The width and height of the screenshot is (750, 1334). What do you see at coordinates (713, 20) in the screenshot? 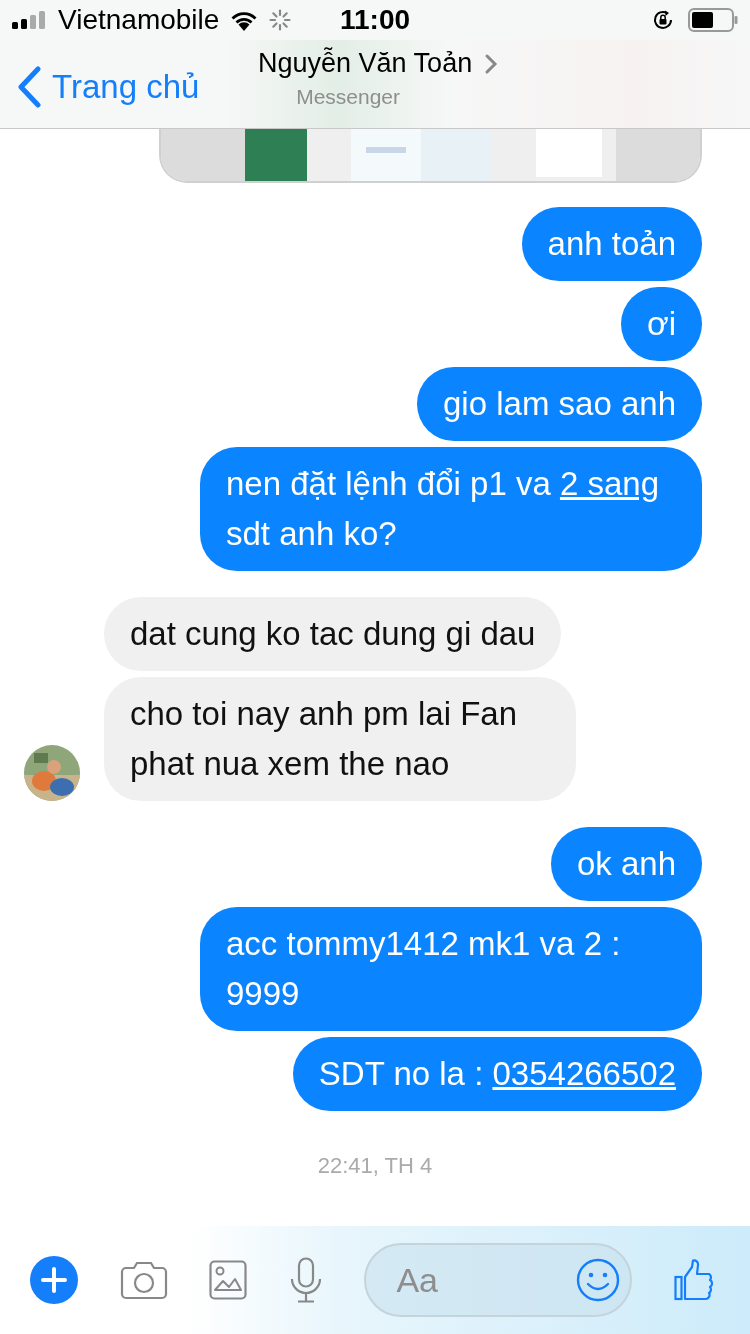
I see `battery-icon` at bounding box center [713, 20].